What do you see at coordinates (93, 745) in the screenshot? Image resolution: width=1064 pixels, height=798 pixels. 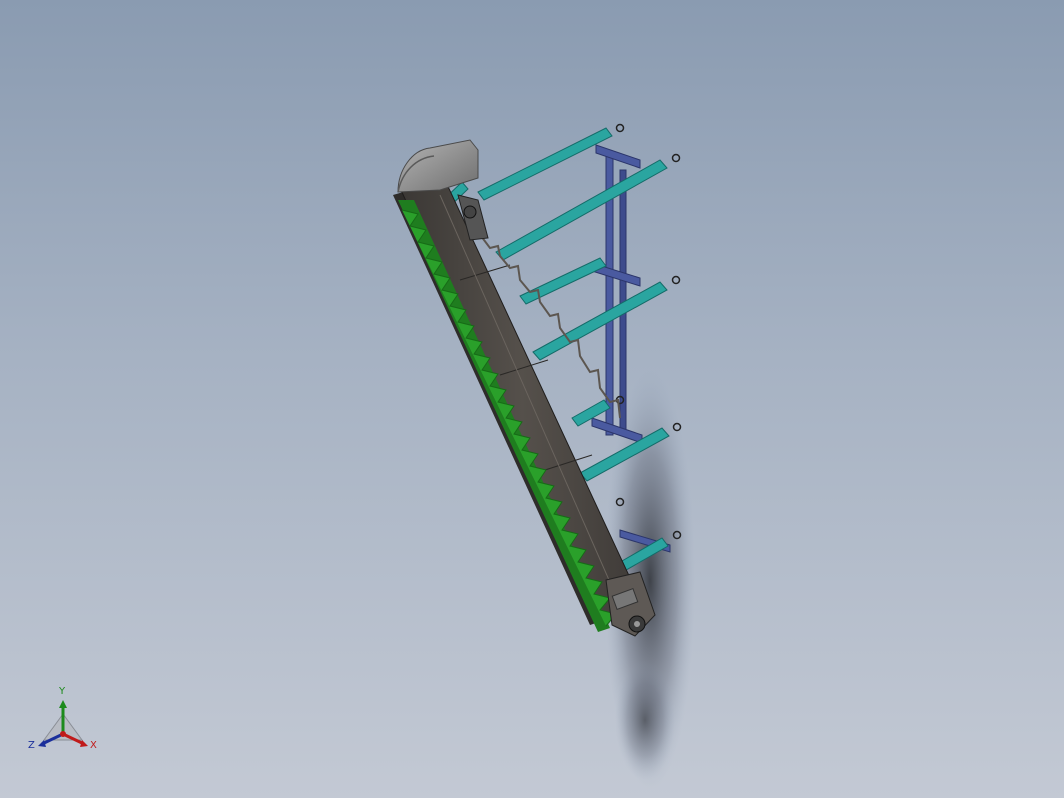 I see `triad-x-label: X` at bounding box center [93, 745].